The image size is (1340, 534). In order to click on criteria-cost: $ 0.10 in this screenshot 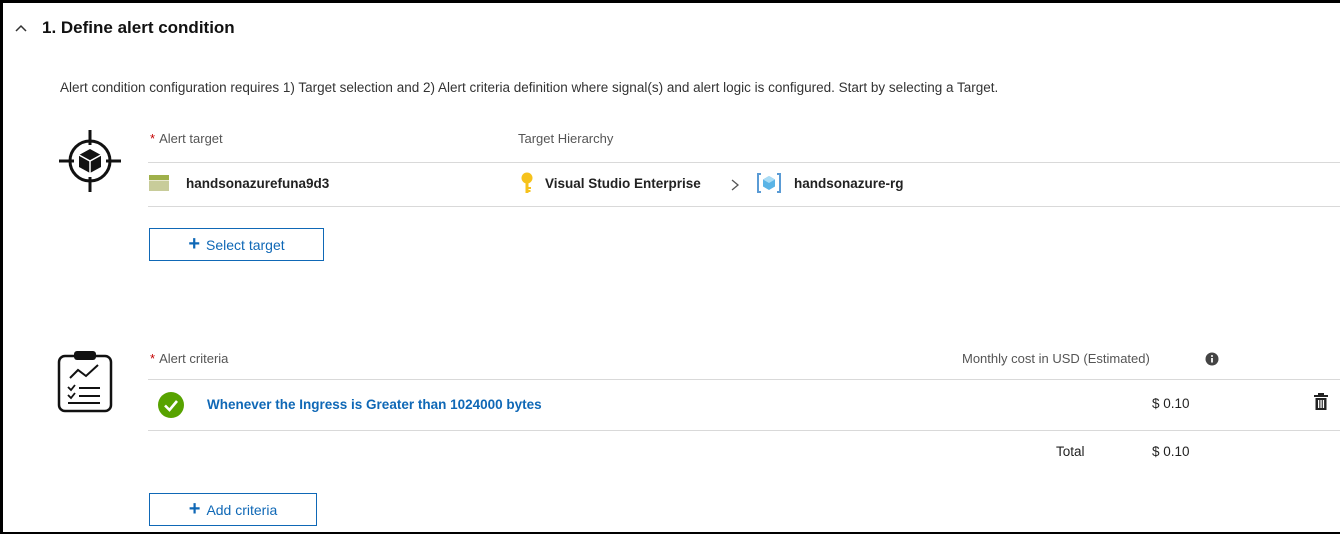, I will do `click(1171, 403)`.